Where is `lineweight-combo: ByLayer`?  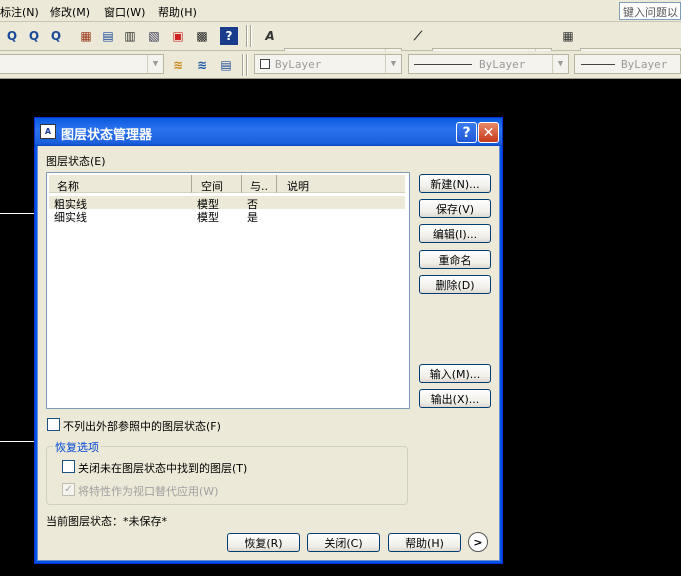
lineweight-combo: ByLayer is located at coordinates (627, 64).